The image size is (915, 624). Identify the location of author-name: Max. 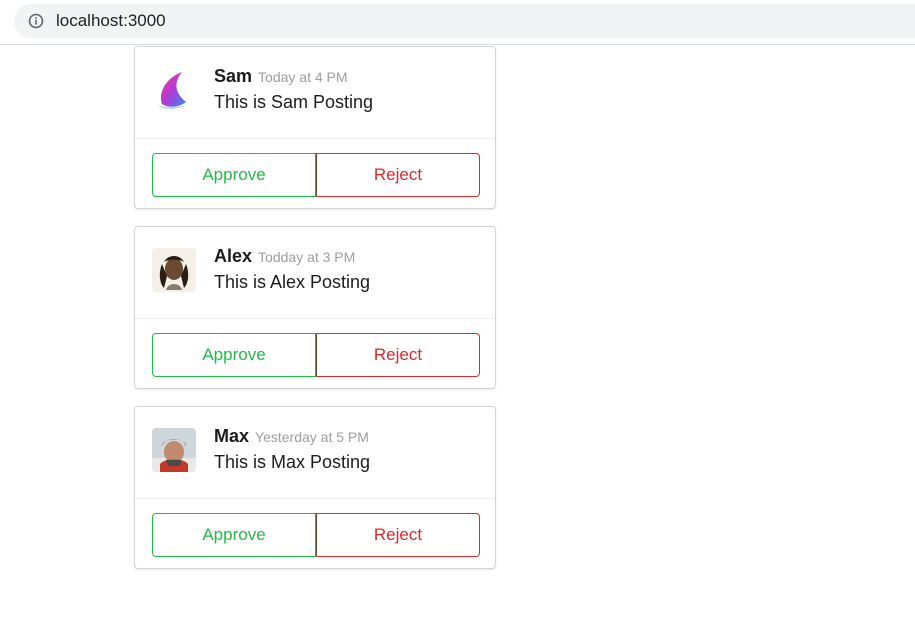
(231, 436).